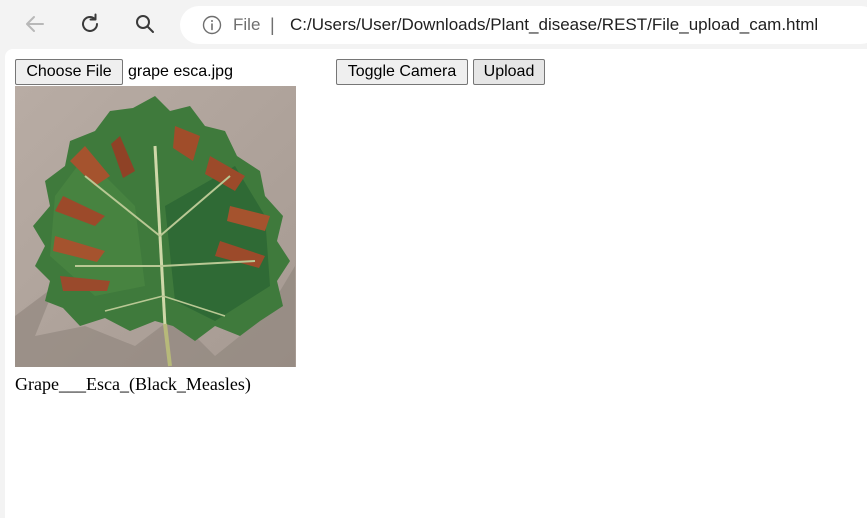  What do you see at coordinates (133, 384) in the screenshot?
I see `prediction-result: Grape___Esca_(Black_Measles)` at bounding box center [133, 384].